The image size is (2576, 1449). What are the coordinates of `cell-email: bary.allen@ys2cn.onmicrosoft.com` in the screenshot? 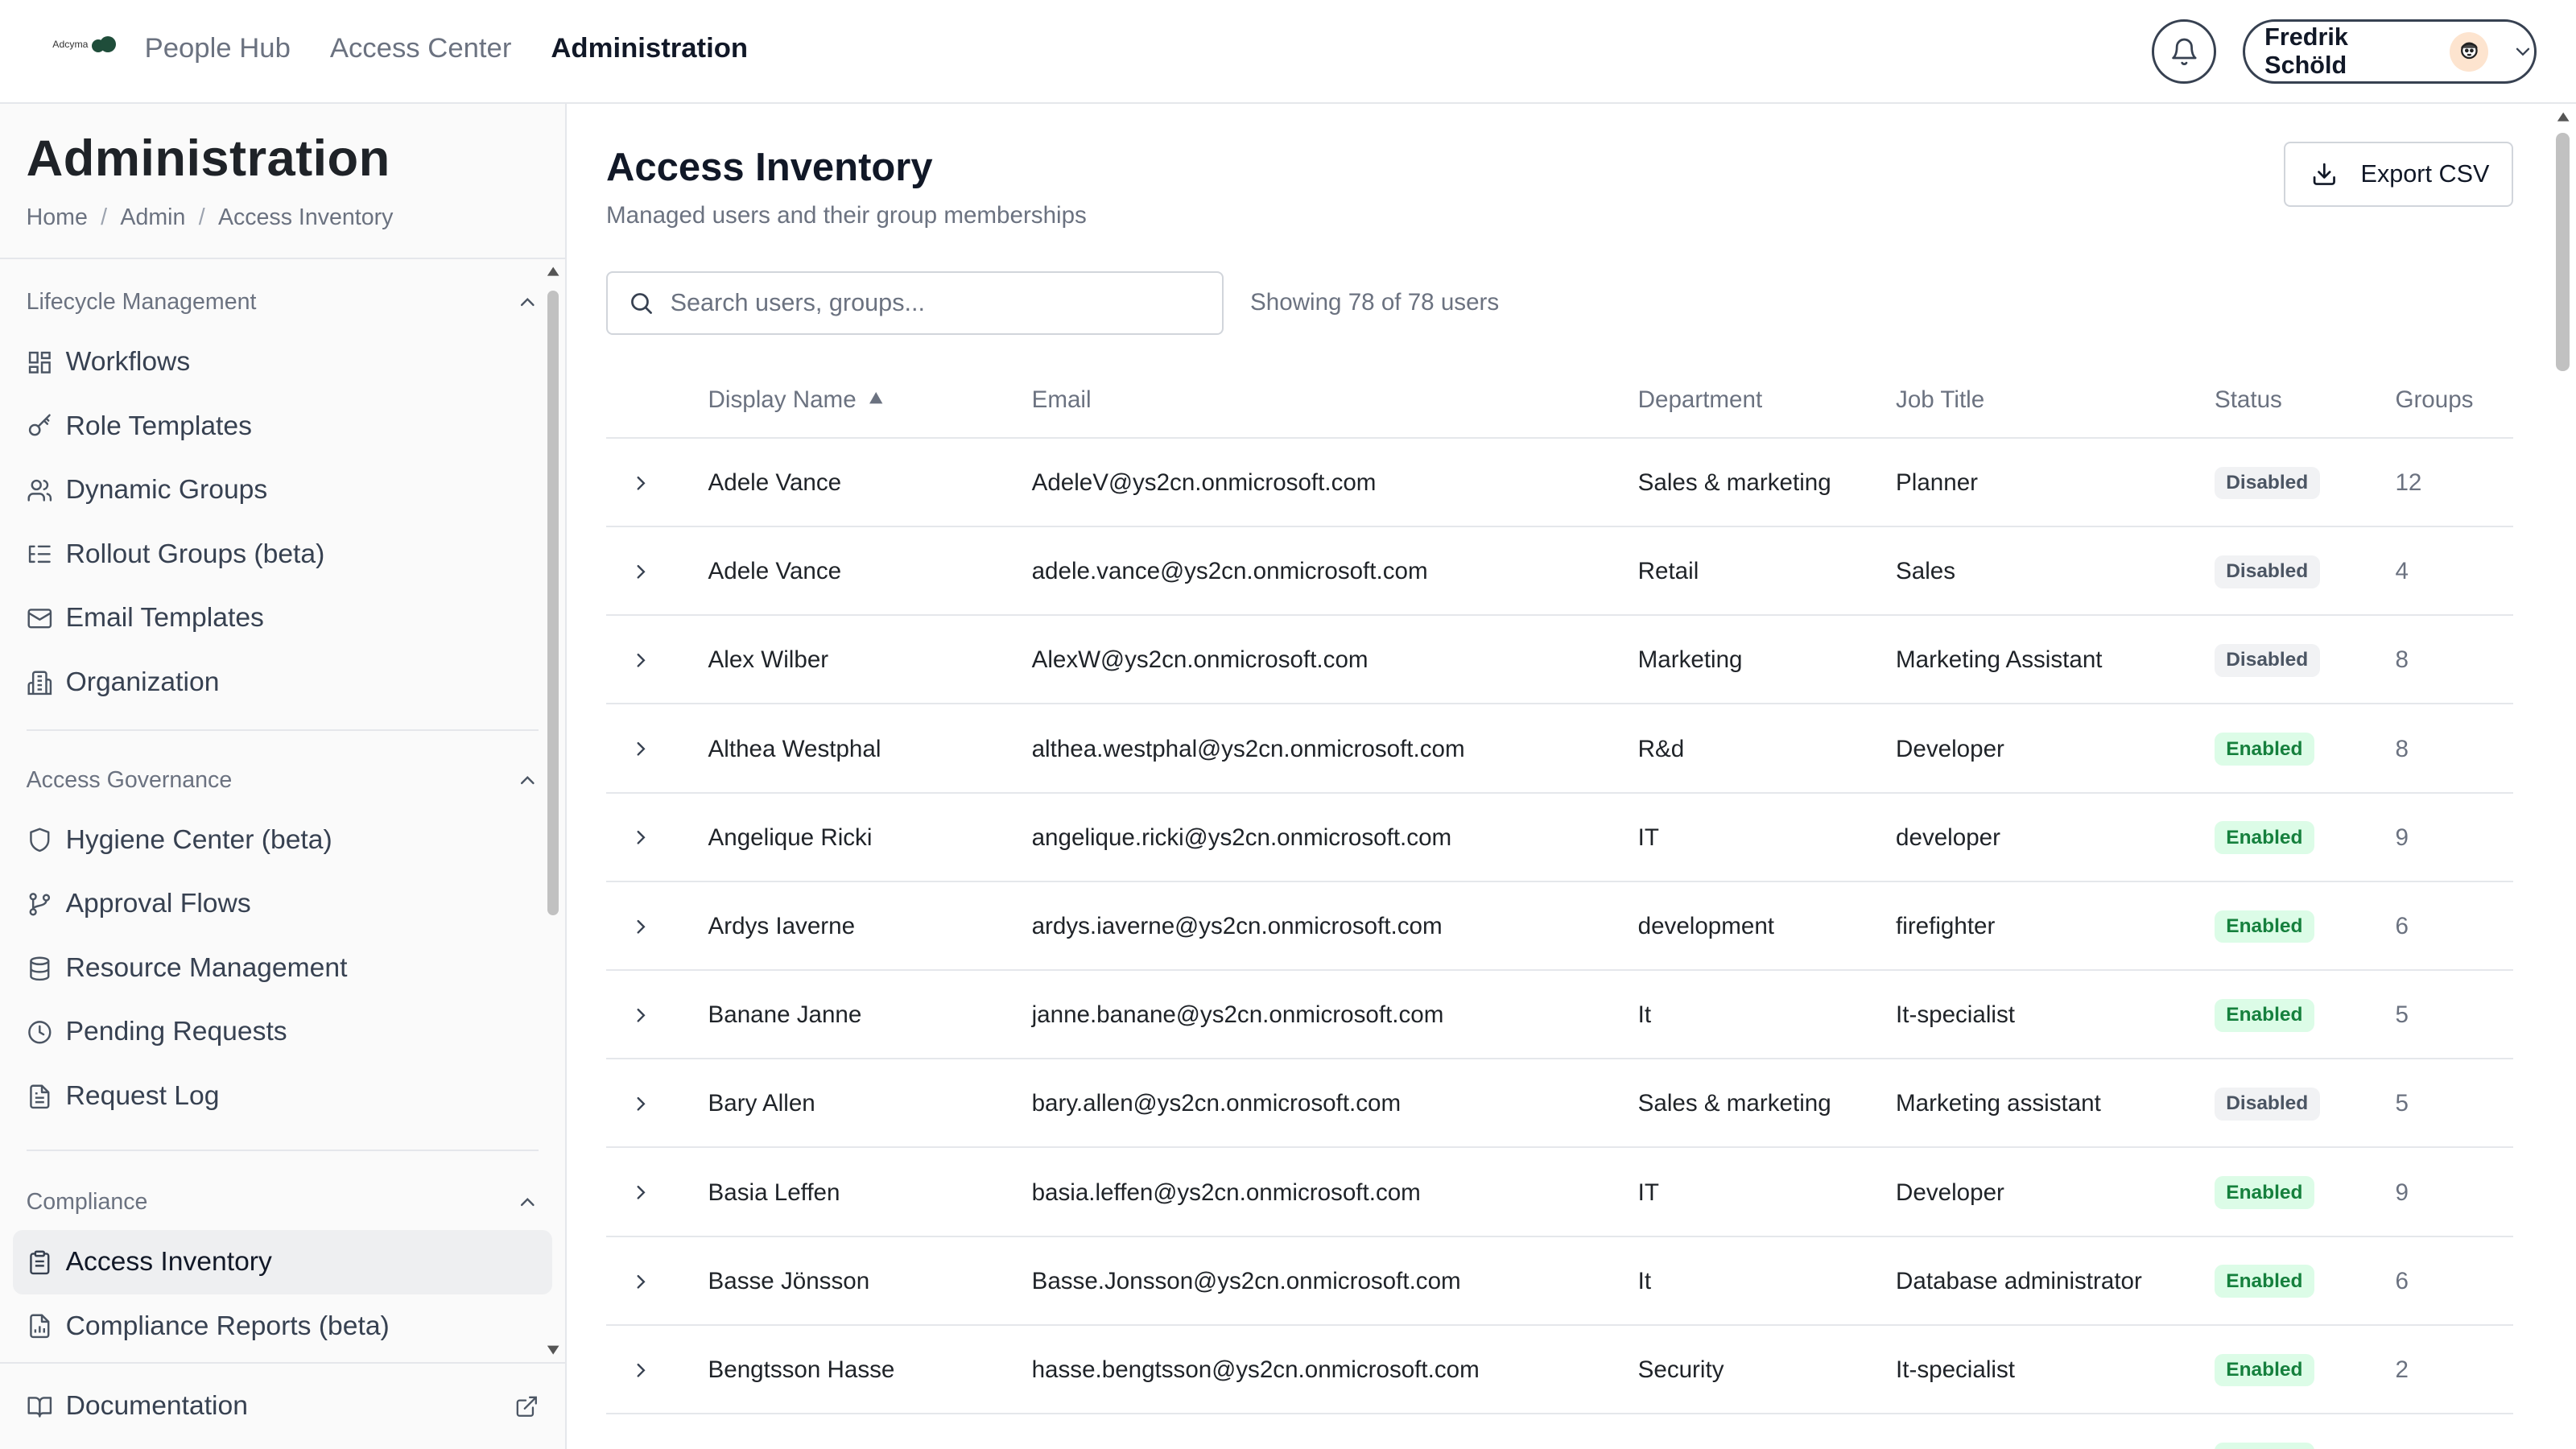 It's located at (1216, 1103).